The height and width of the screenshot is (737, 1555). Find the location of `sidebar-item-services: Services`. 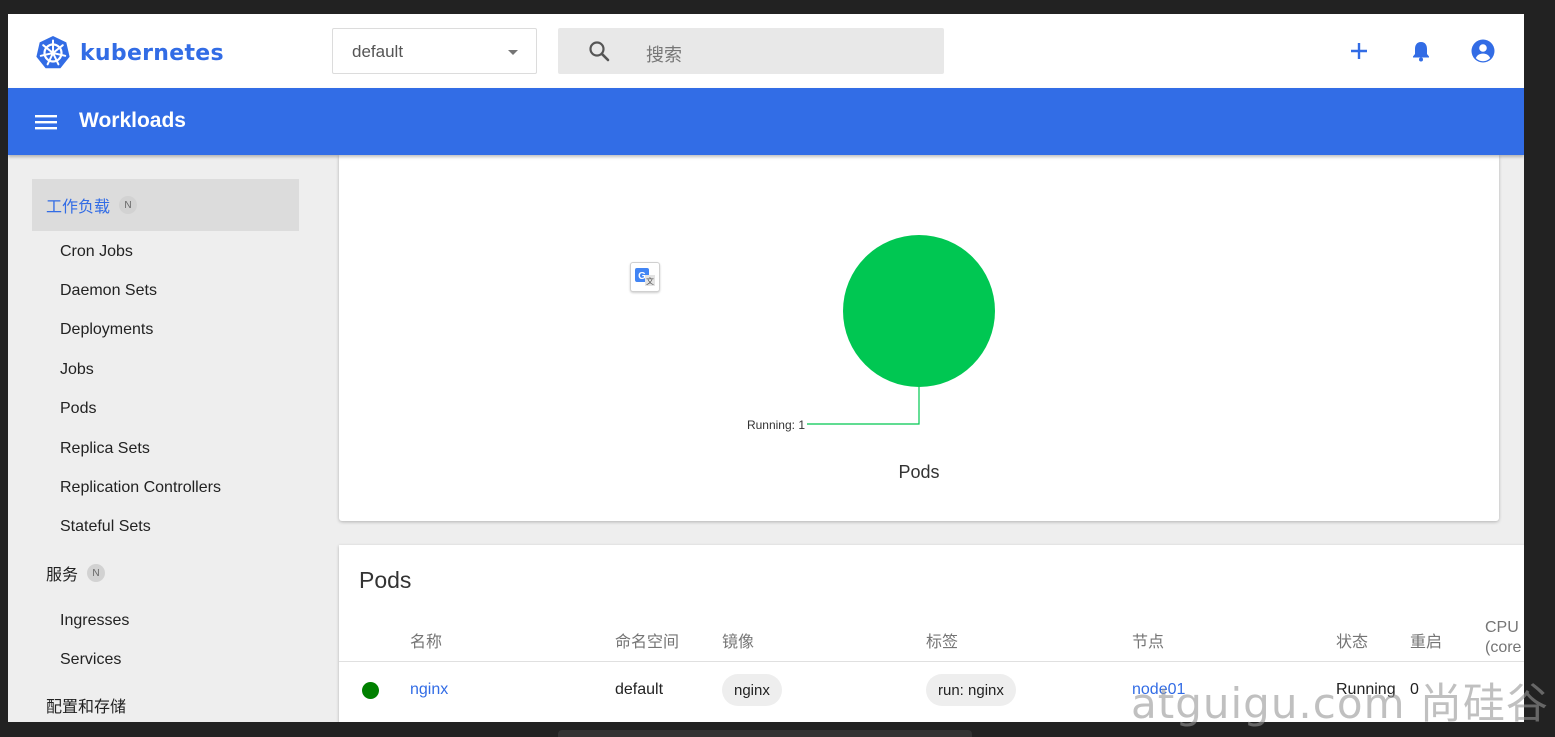

sidebar-item-services: Services is located at coordinates (90, 660).